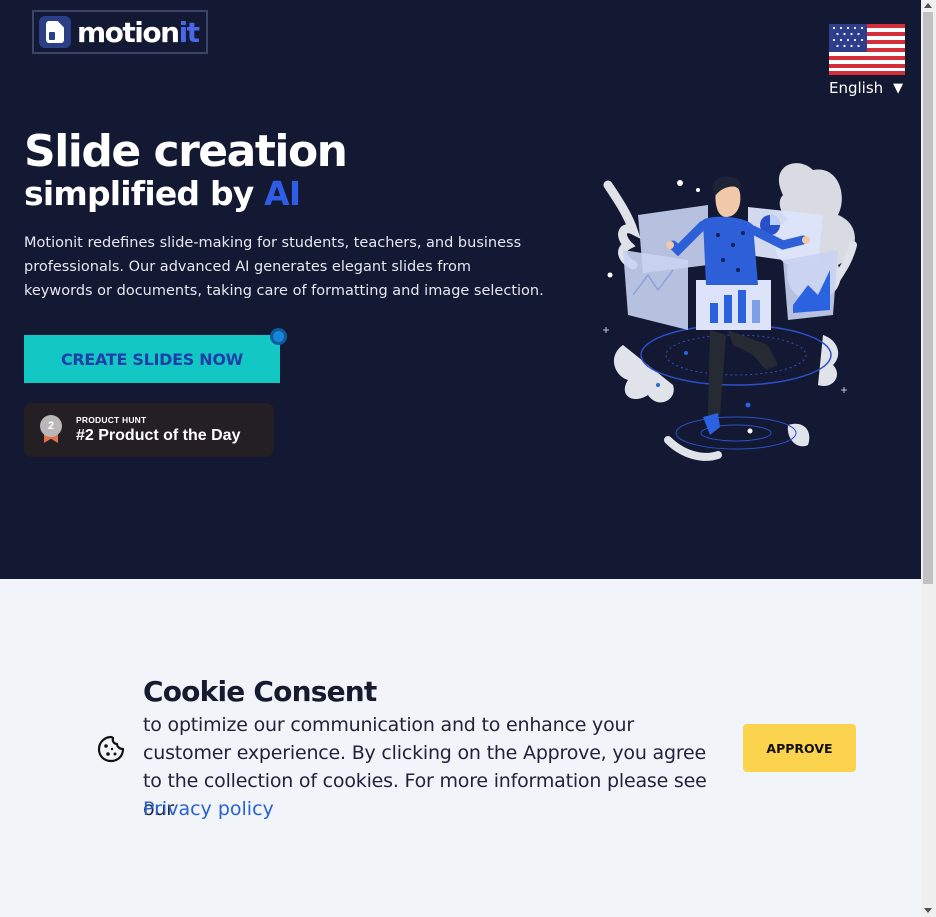 The height and width of the screenshot is (917, 936). I want to click on logo-text: motionit, so click(138, 32).